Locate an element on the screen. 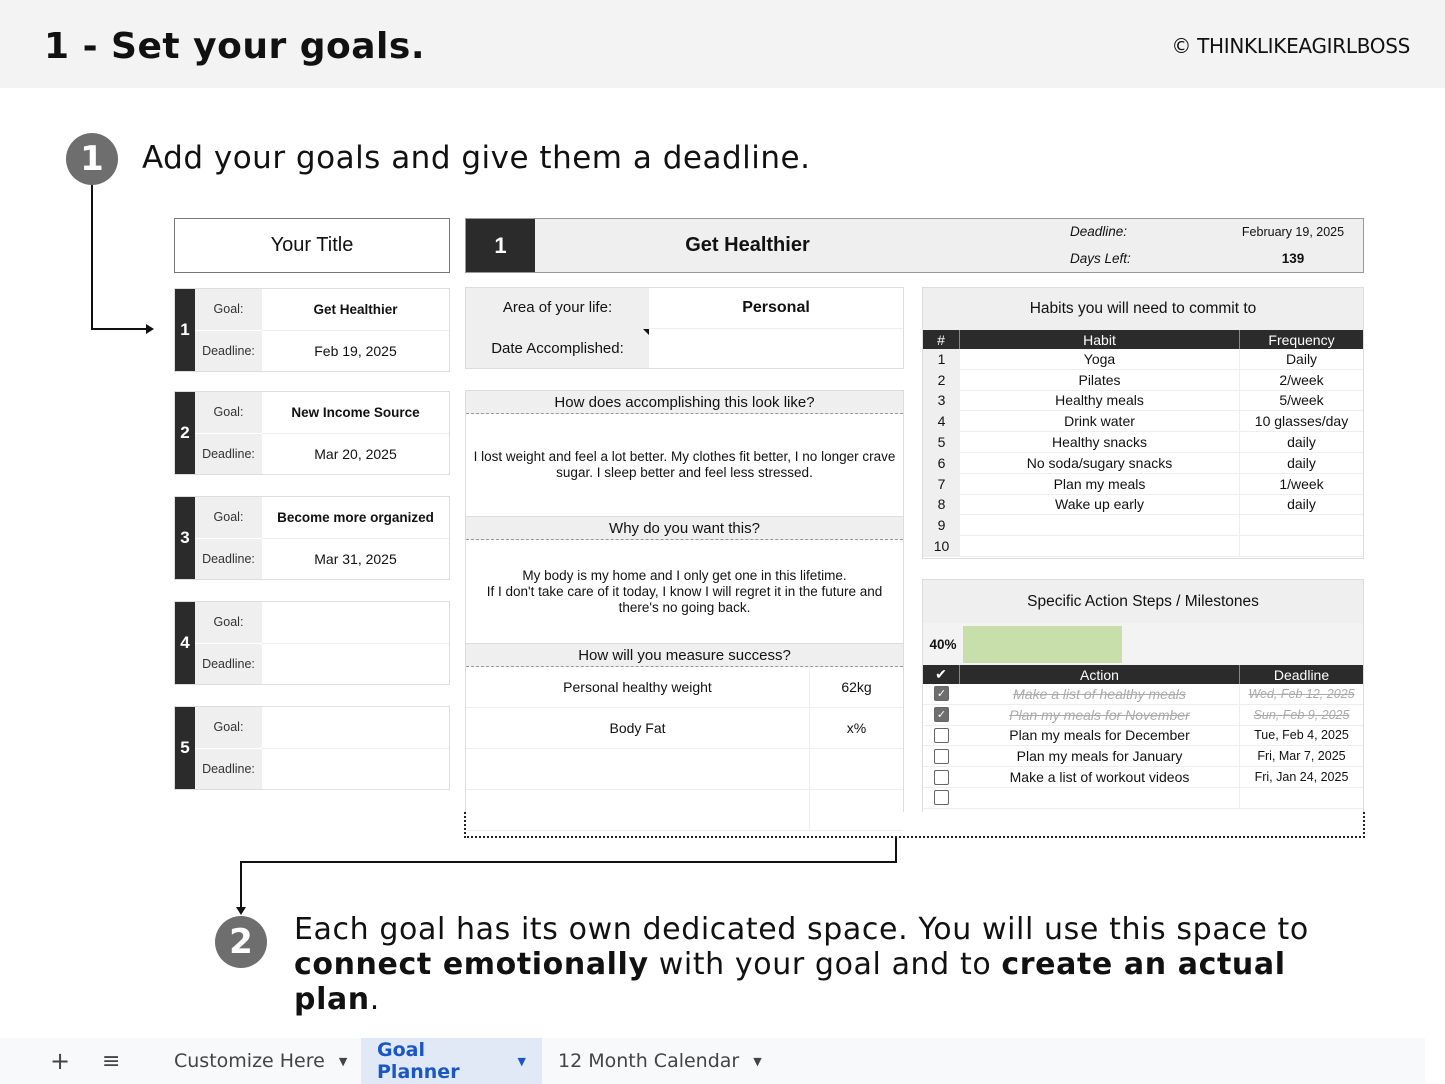  tab-label: Customize Here is located at coordinates (249, 1061).